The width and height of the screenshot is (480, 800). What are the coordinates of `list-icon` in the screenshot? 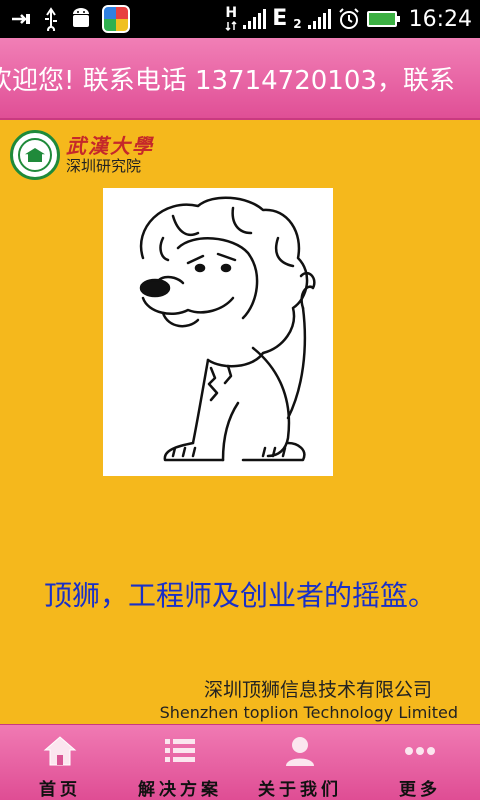 It's located at (180, 751).